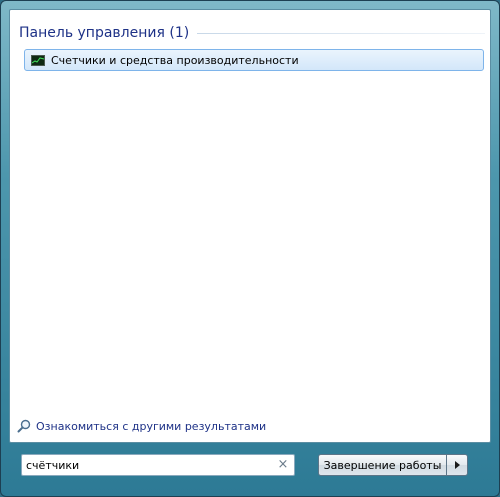 The width and height of the screenshot is (500, 497). What do you see at coordinates (283, 465) in the screenshot?
I see `clear-search-icon: ×` at bounding box center [283, 465].